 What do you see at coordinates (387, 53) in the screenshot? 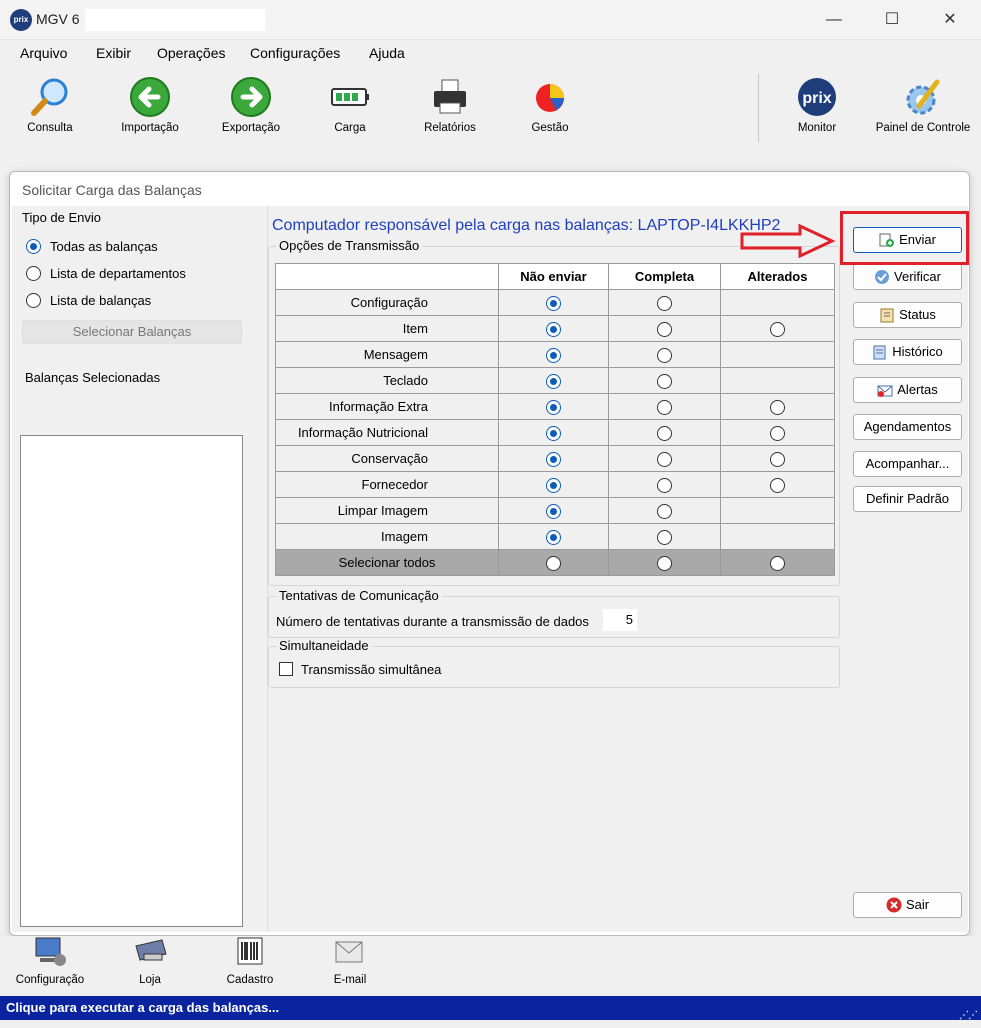
I see `menu-ajuda: Ajuda` at bounding box center [387, 53].